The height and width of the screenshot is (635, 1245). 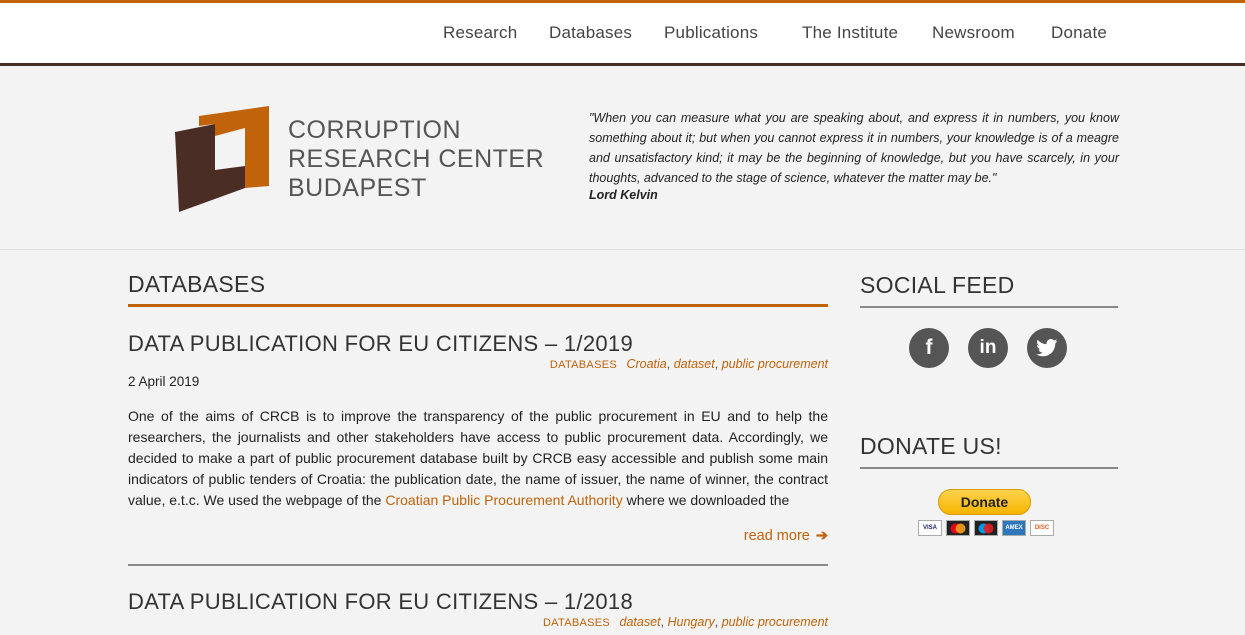 What do you see at coordinates (1042, 528) in the screenshot?
I see `discover-card-icon: DISC` at bounding box center [1042, 528].